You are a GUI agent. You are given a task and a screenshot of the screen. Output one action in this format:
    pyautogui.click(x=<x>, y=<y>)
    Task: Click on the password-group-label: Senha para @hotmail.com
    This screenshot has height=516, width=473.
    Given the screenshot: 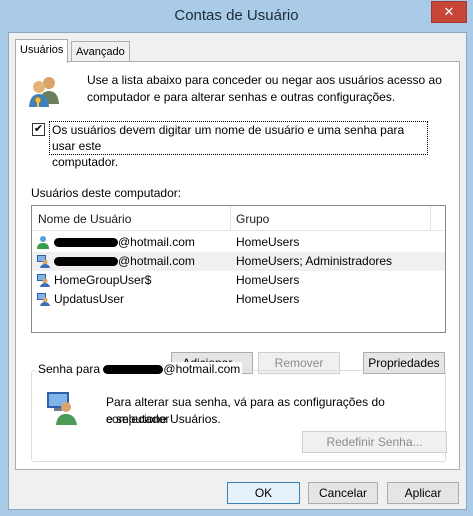 What is the action you would take?
    pyautogui.click(x=139, y=369)
    